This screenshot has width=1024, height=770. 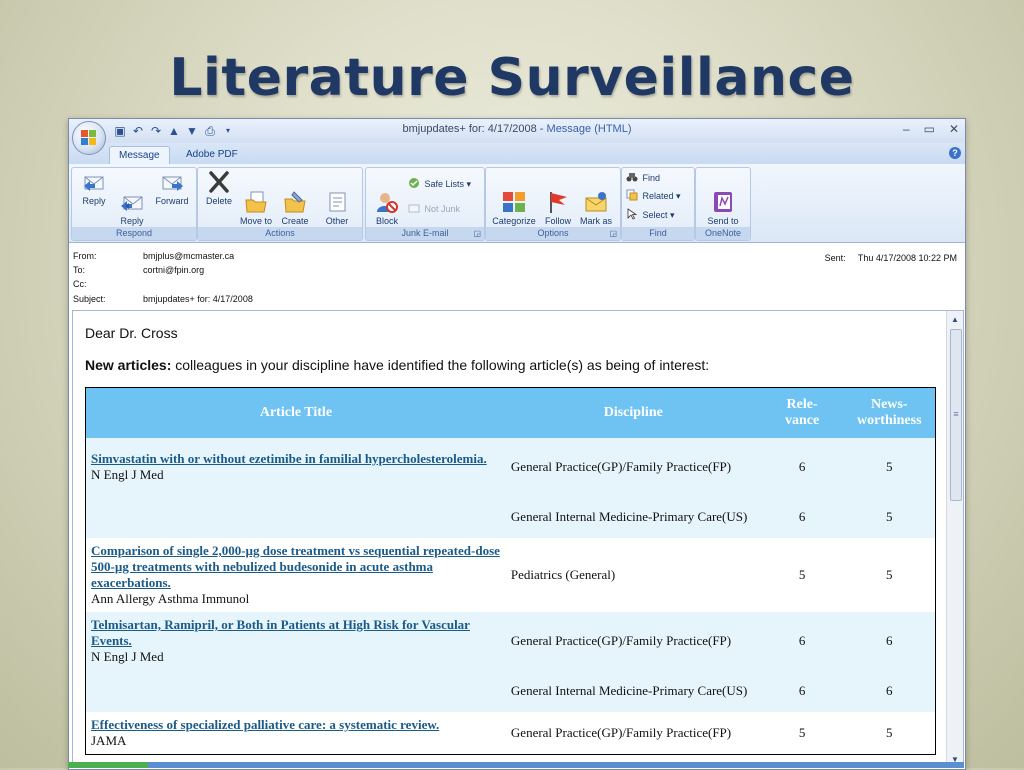 What do you see at coordinates (439, 184) in the screenshot?
I see `safe-lists-button: Safe Lists ▾` at bounding box center [439, 184].